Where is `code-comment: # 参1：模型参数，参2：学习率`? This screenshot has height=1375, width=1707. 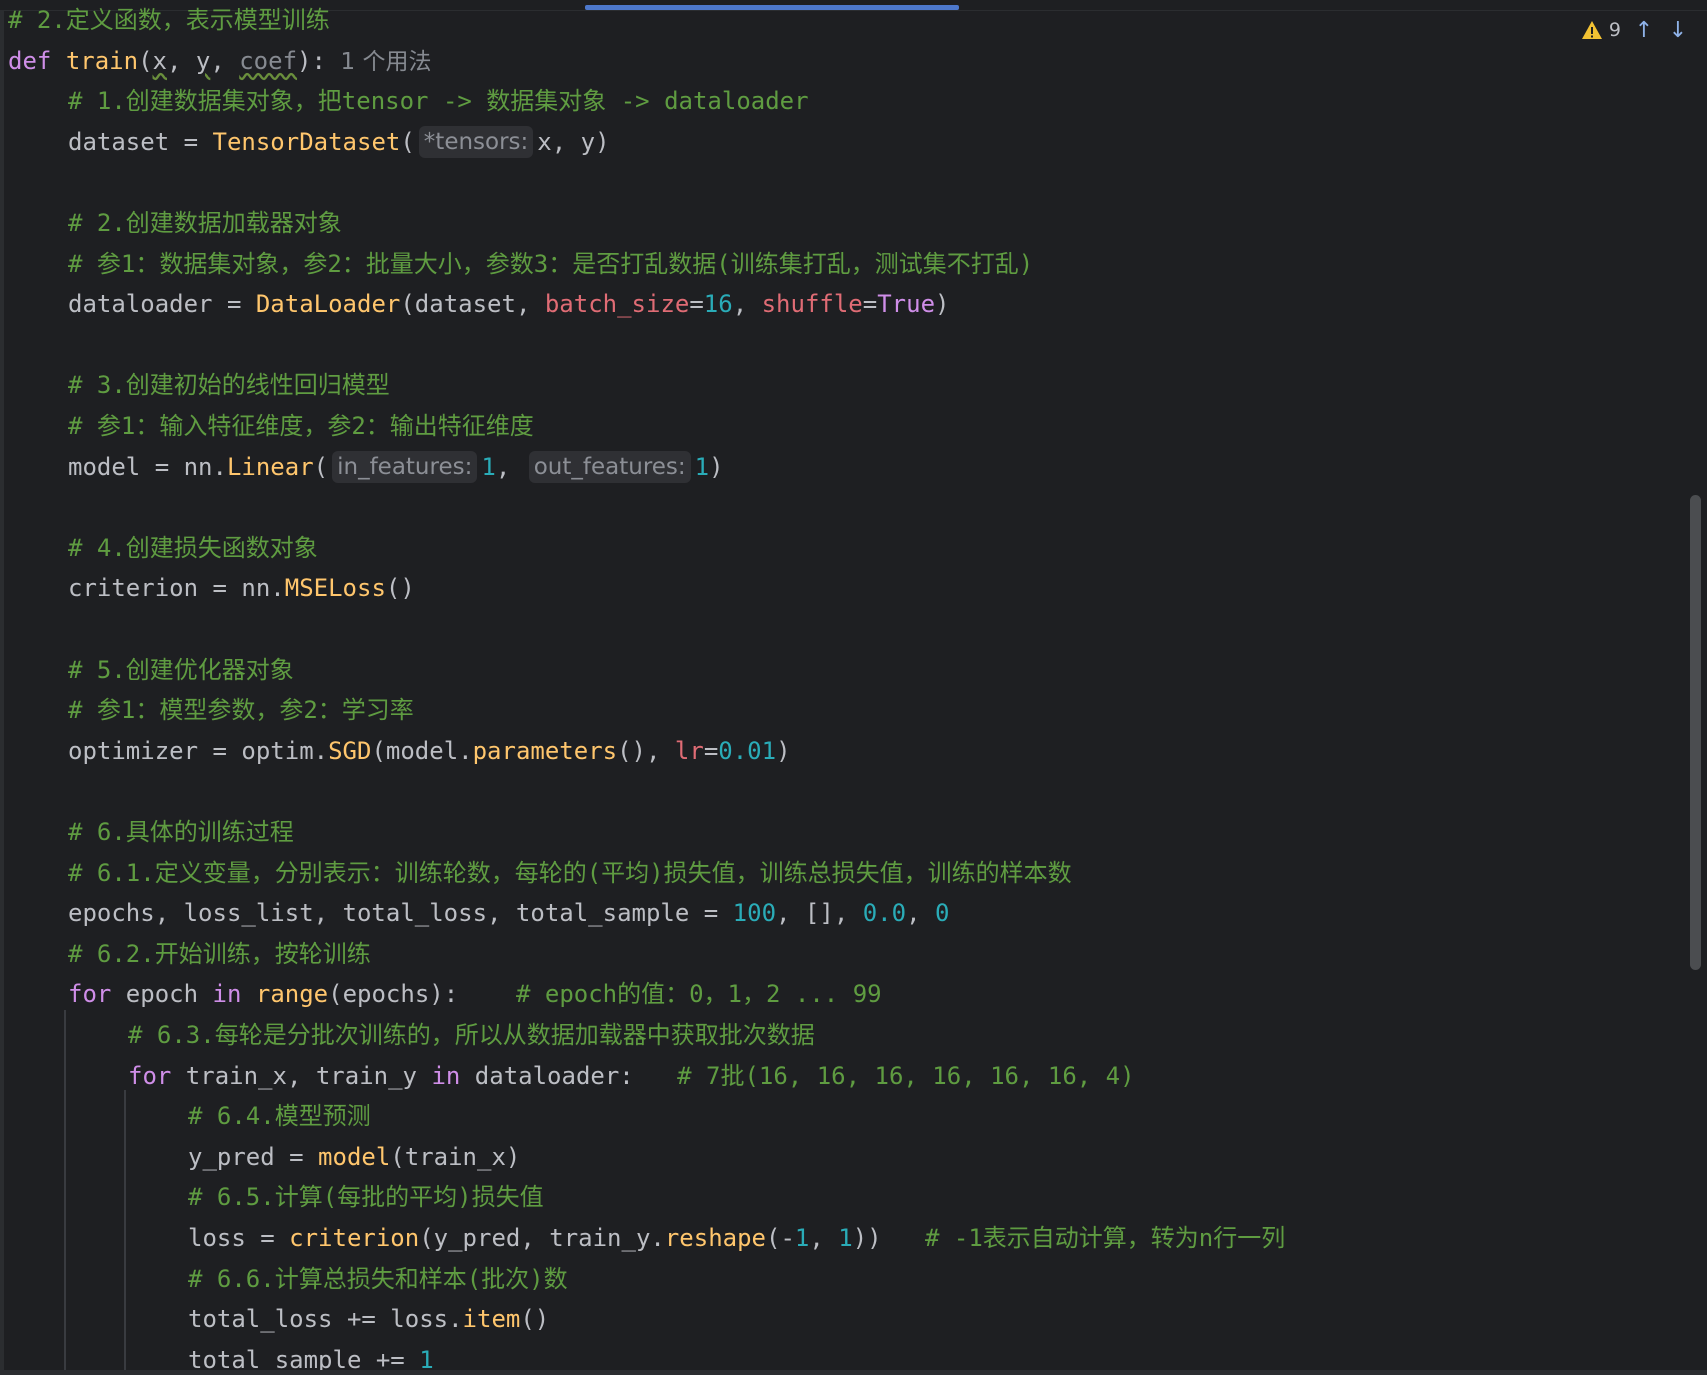
code-comment: # 参1：模型参数，参2：学习率 is located at coordinates (241, 710).